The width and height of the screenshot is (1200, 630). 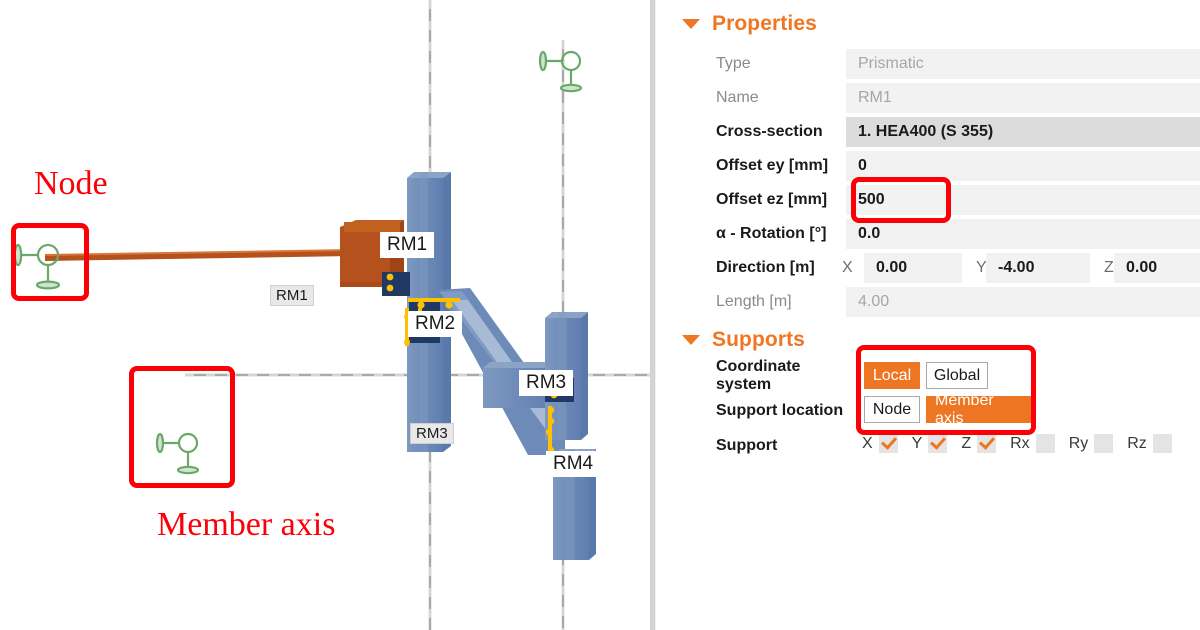 I want to click on row-direction: Direction [m] X 0.00 Y -4.00 Z 0.00, so click(x=928, y=268).